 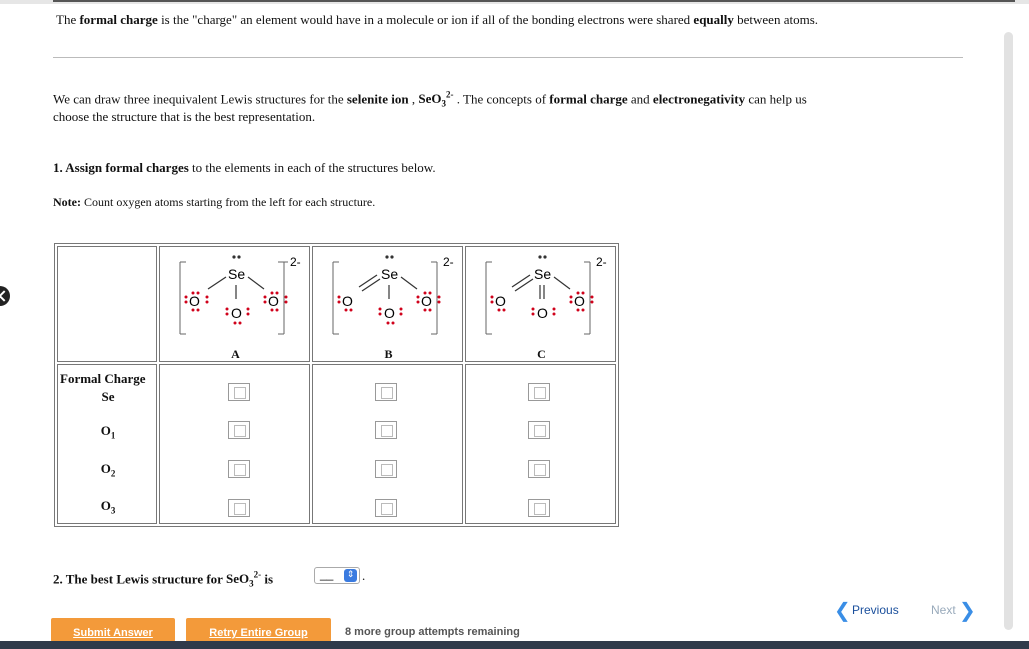 What do you see at coordinates (540, 444) in the screenshot?
I see `inputs-structure-c` at bounding box center [540, 444].